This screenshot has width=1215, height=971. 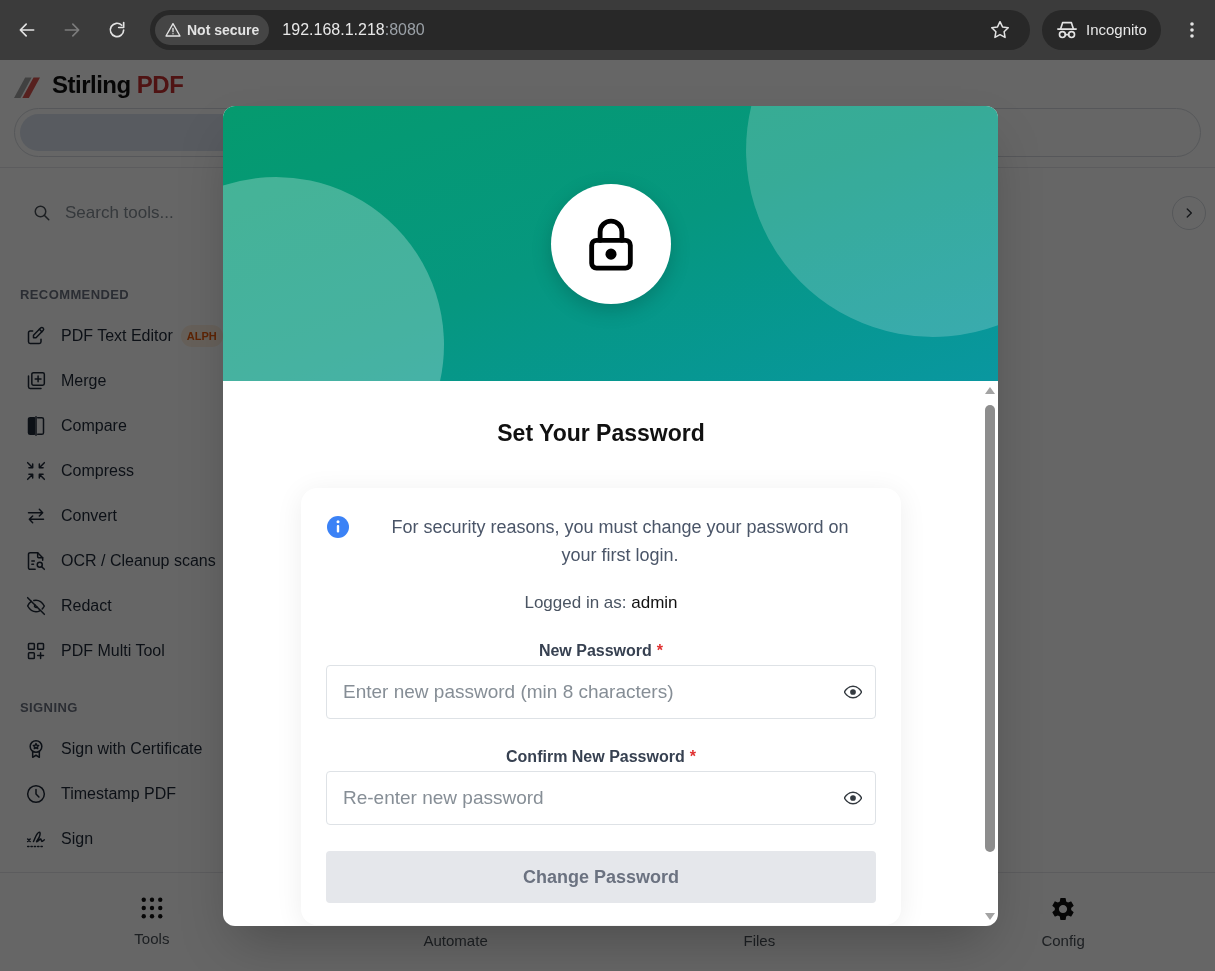 What do you see at coordinates (117, 30) in the screenshot?
I see `reload-icon` at bounding box center [117, 30].